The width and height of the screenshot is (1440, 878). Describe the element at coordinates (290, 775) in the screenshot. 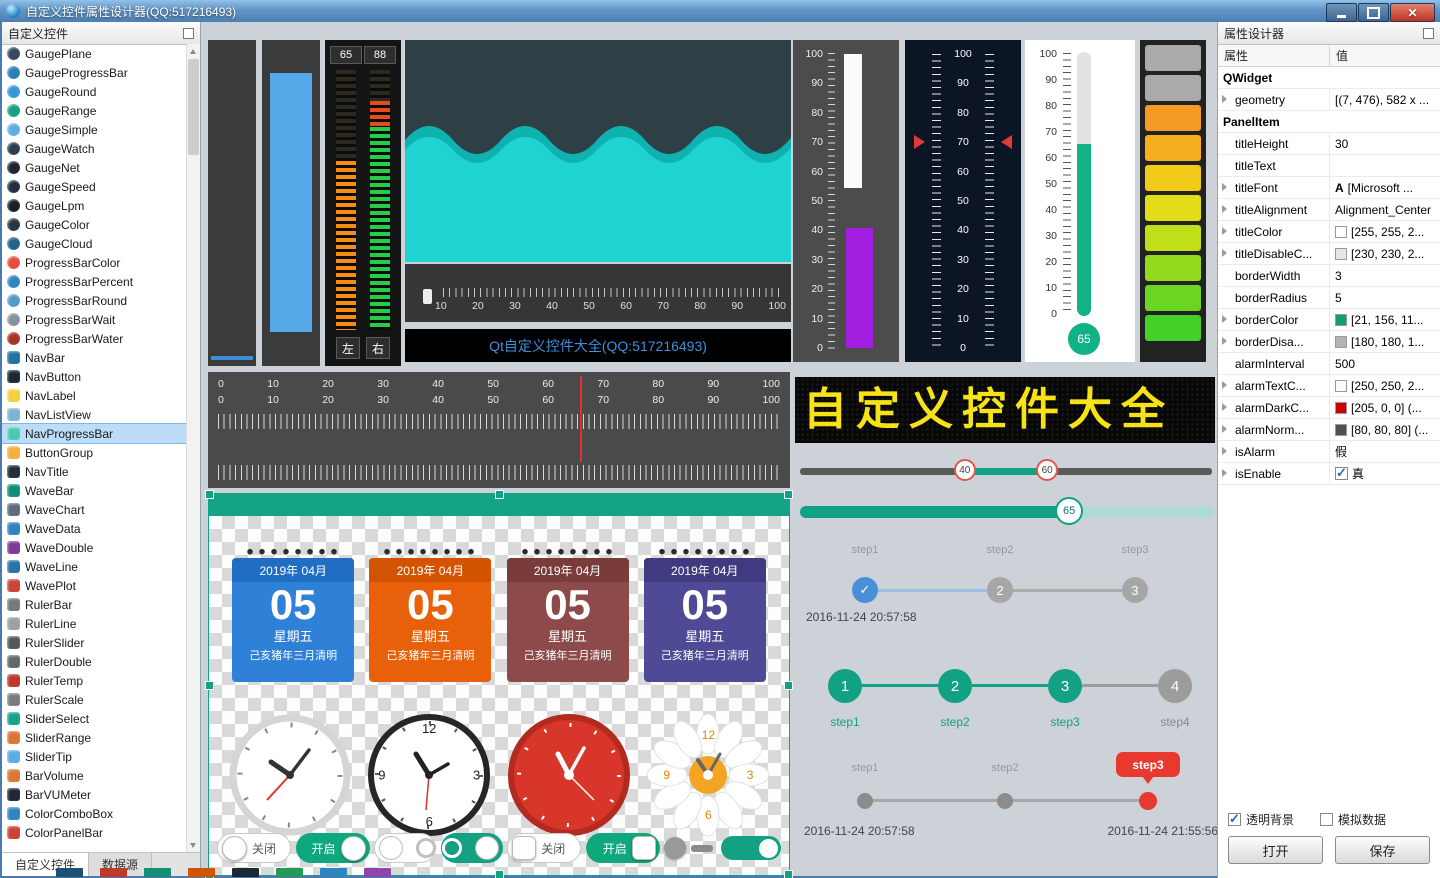

I see `analog-clock-white` at that location.